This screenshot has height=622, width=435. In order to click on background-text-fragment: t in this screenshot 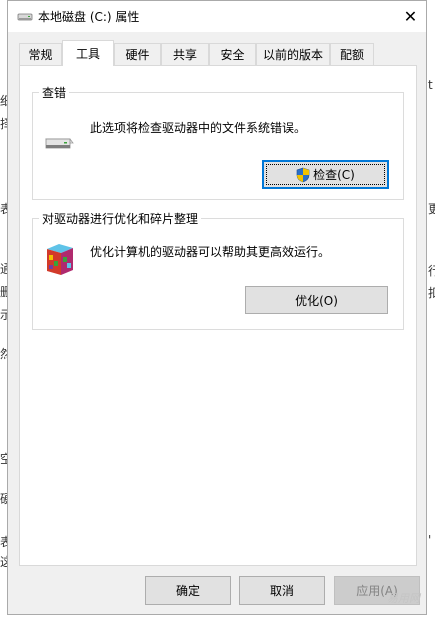, I will do `click(430, 85)`.